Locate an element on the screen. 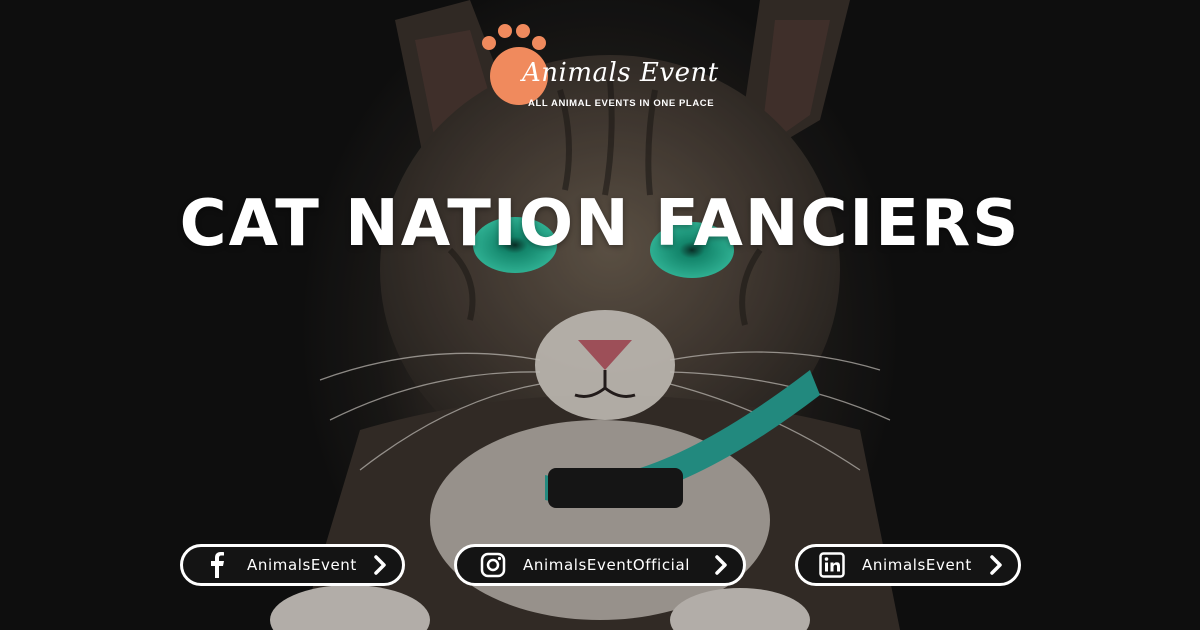  facebook-link-button: AnimalsEvent is located at coordinates (292, 565).